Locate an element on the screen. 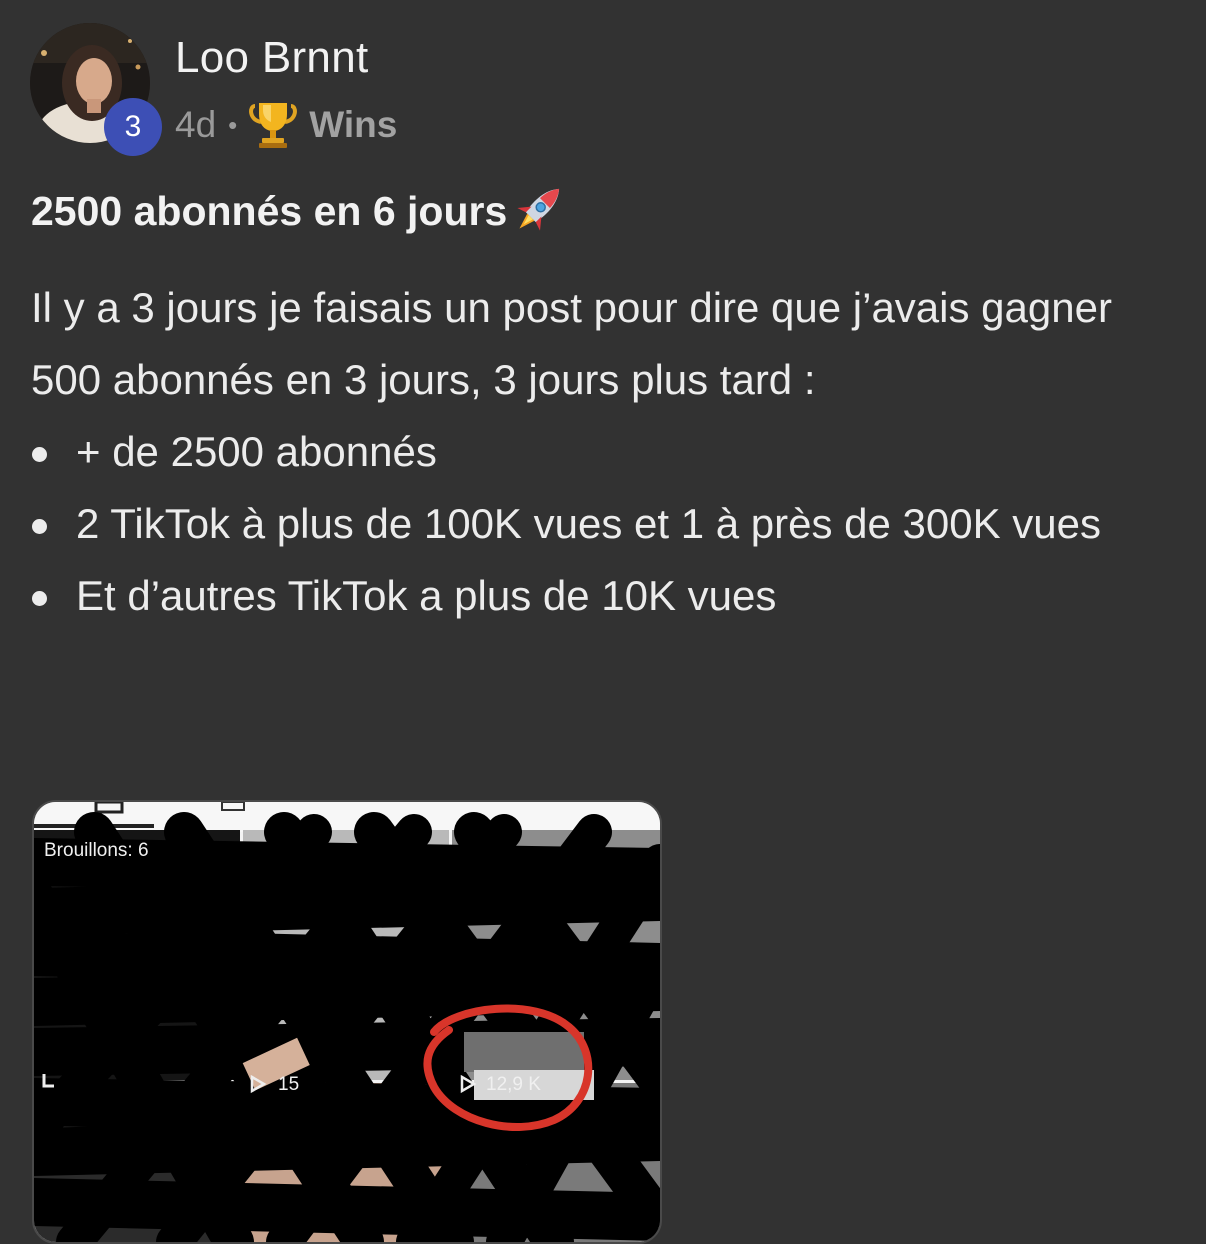  views-count-partial: 15 is located at coordinates (289, 1084).